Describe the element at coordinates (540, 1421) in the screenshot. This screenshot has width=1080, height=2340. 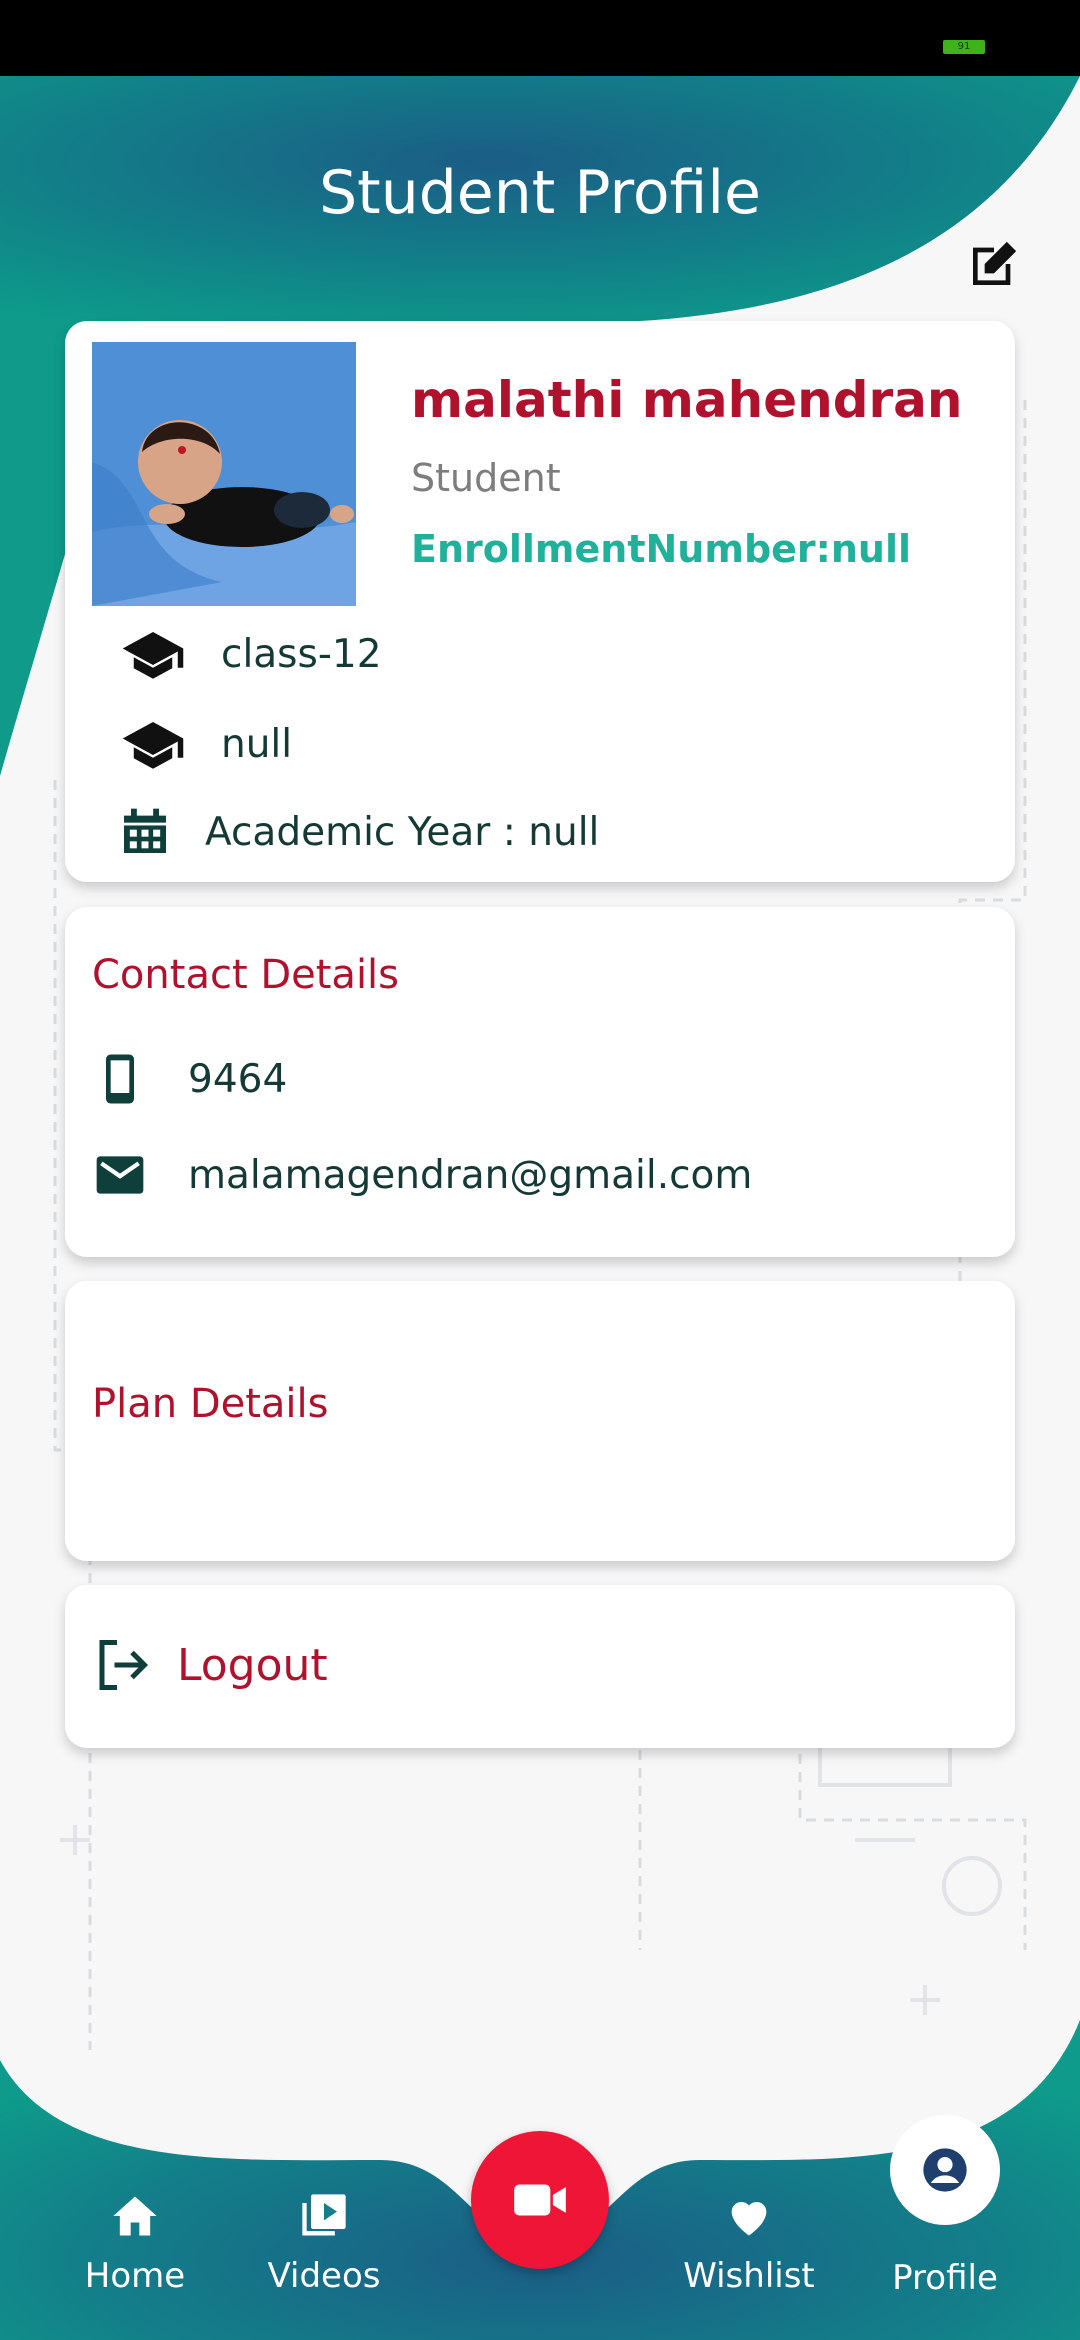
I see `plan-card: Plan Details` at that location.